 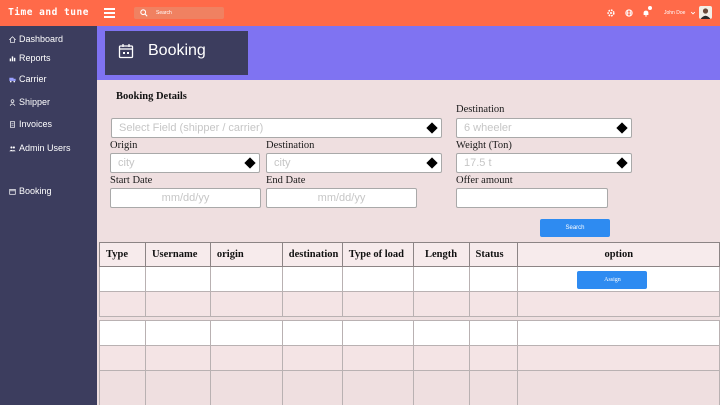 What do you see at coordinates (151, 96) in the screenshot?
I see `section-title: Booking Details` at bounding box center [151, 96].